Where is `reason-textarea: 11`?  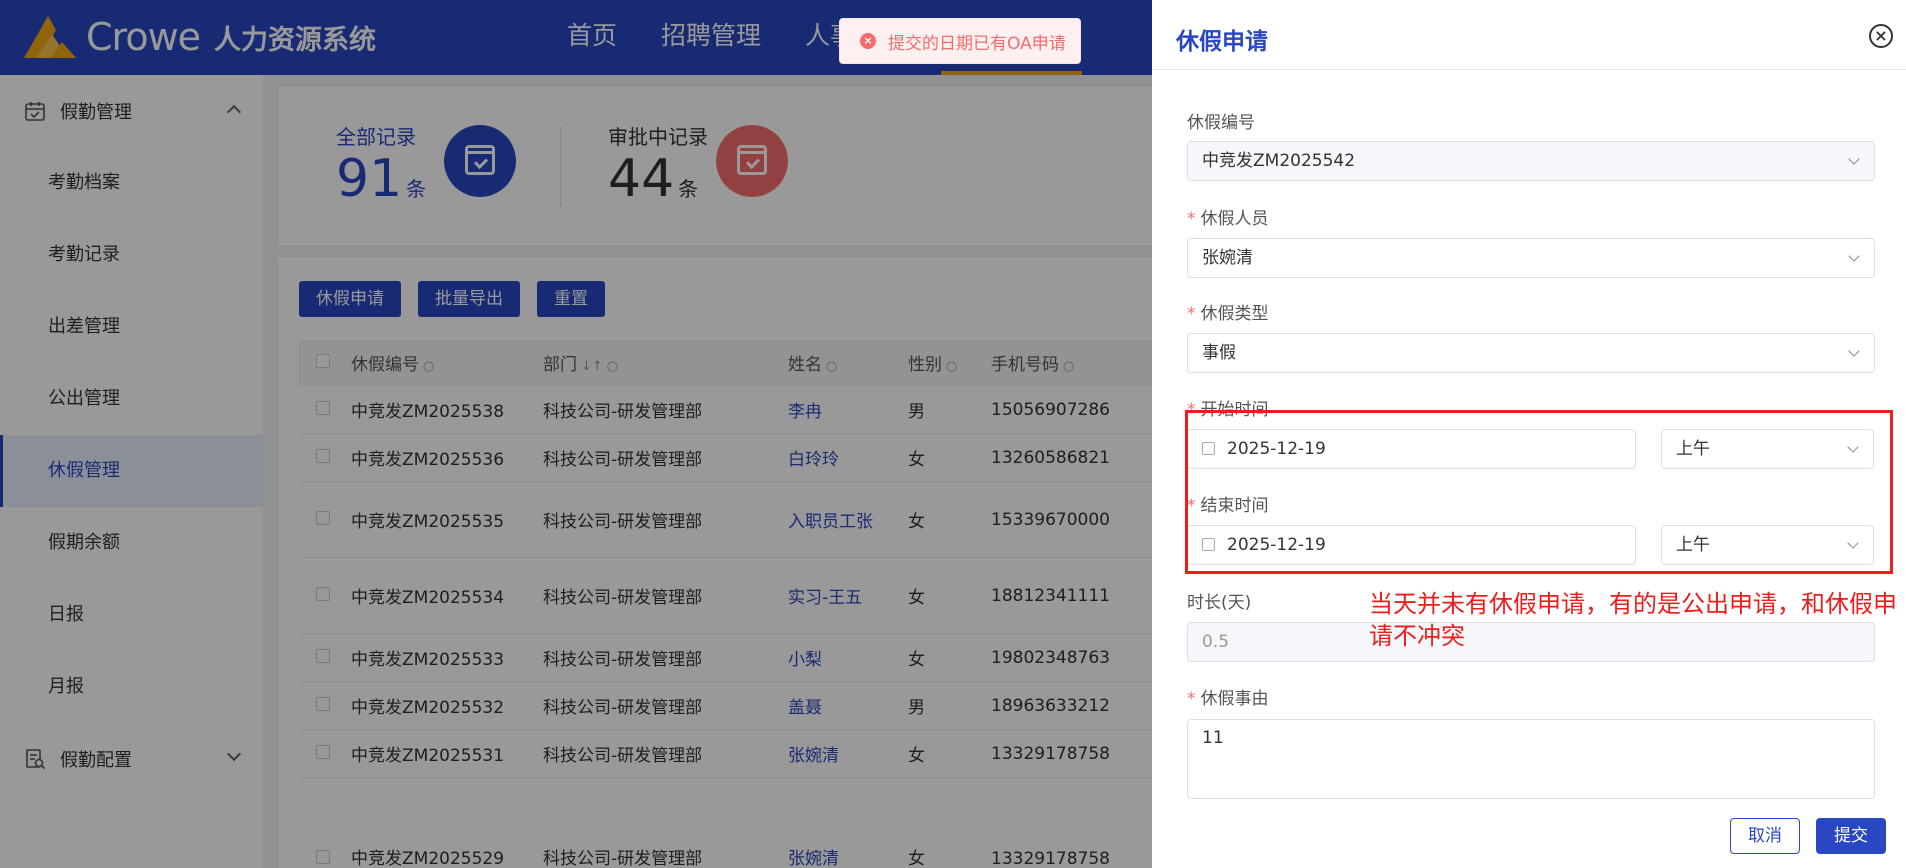
reason-textarea: 11 is located at coordinates (1531, 759).